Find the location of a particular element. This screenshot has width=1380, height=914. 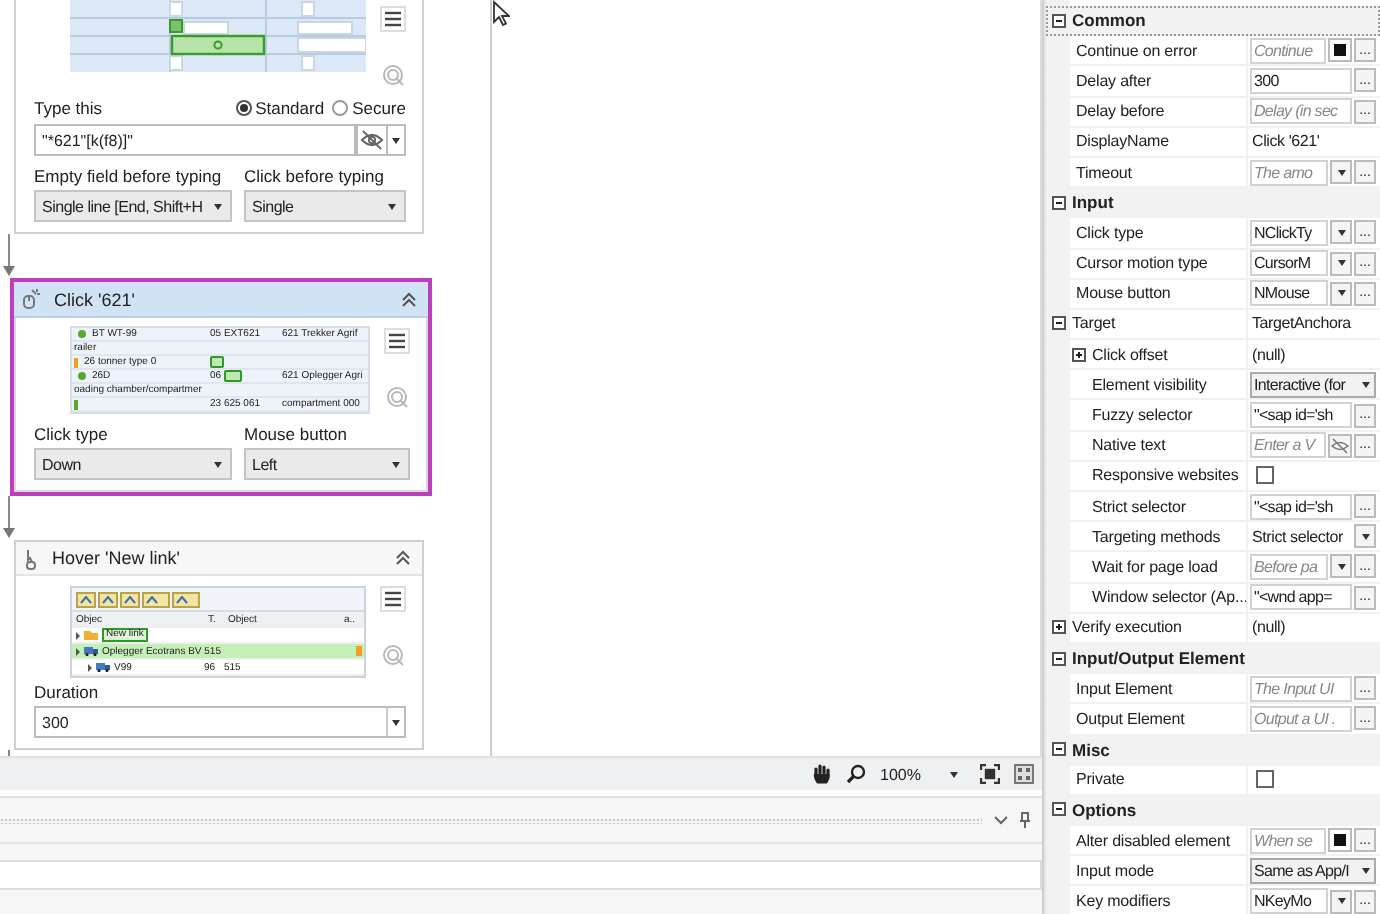

category-header: Input/Output Element is located at coordinates (1158, 658).